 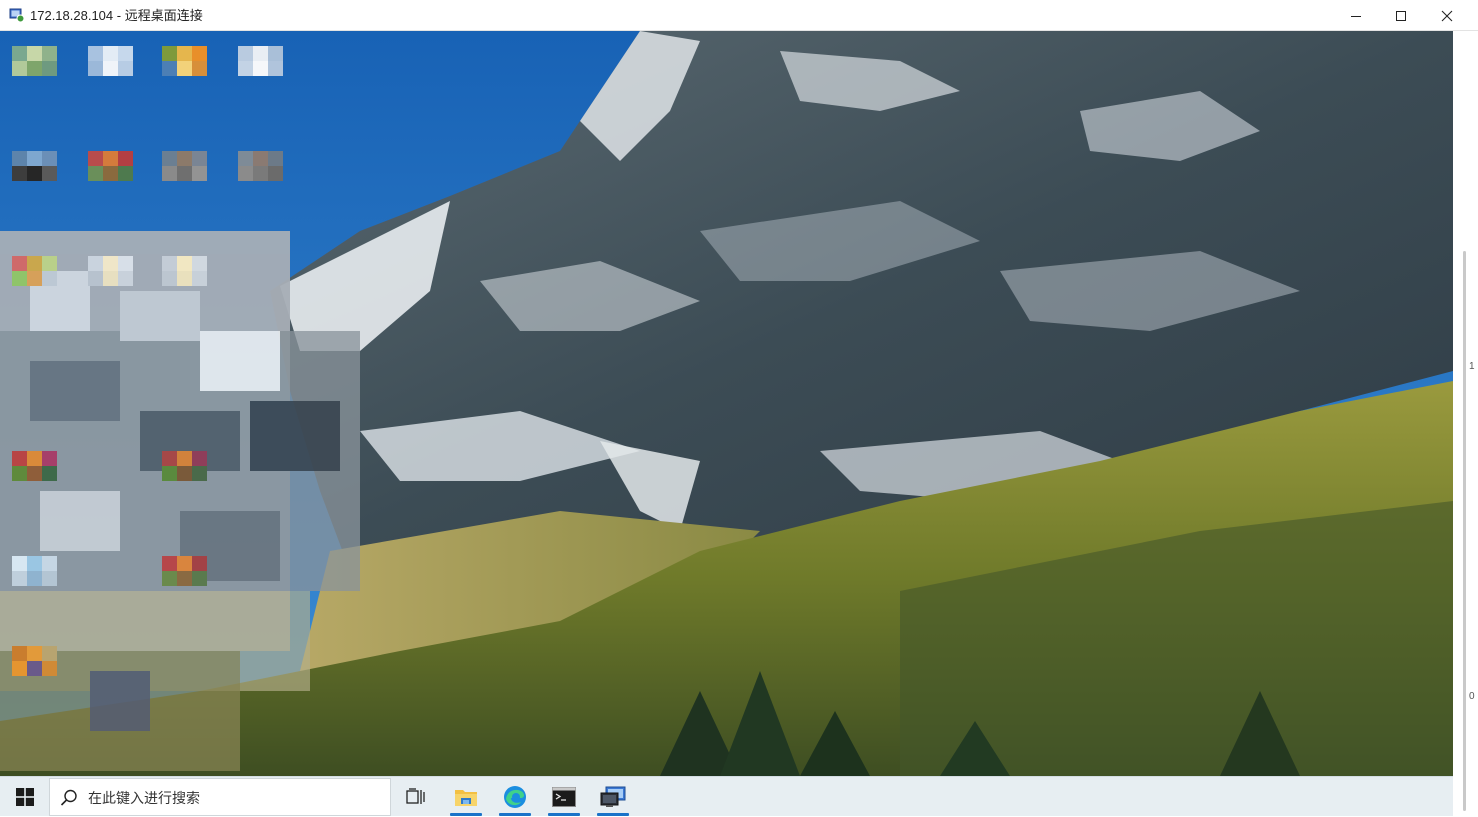 I want to click on maximize-button, so click(x=1401, y=15).